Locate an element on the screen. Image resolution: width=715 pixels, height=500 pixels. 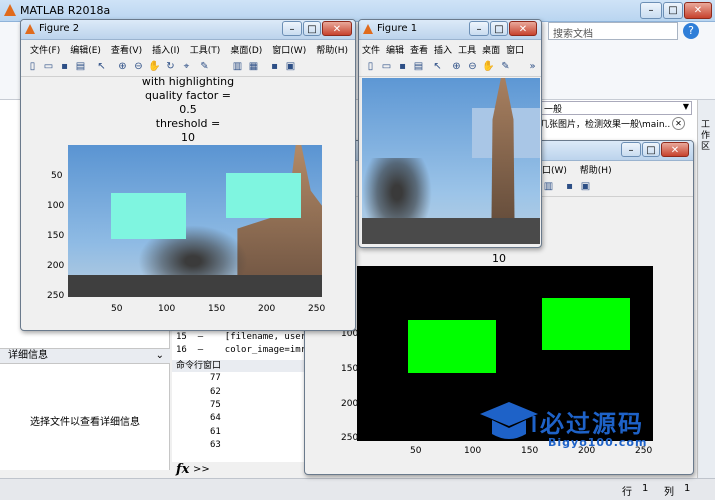
workspace-tab-label: 工作区 is located at coordinates (706, 136).